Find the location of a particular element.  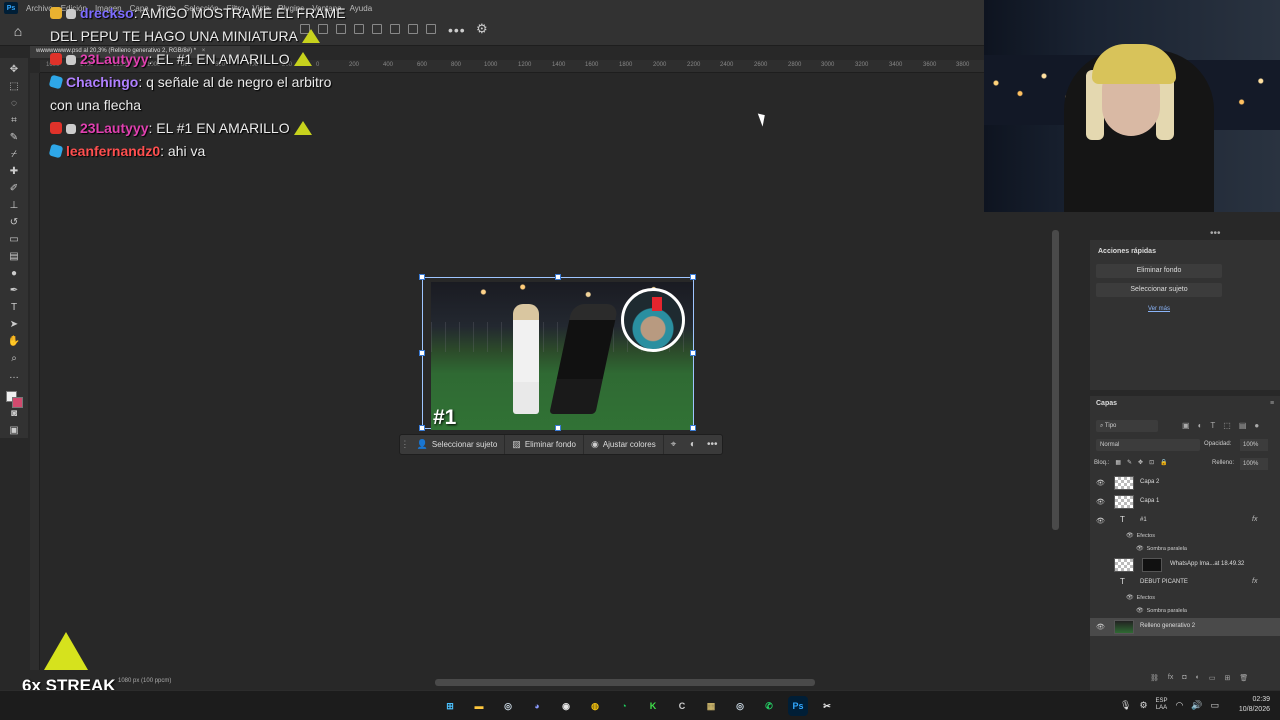

lock-all-icon: 🔒 is located at coordinates (1163, 462).